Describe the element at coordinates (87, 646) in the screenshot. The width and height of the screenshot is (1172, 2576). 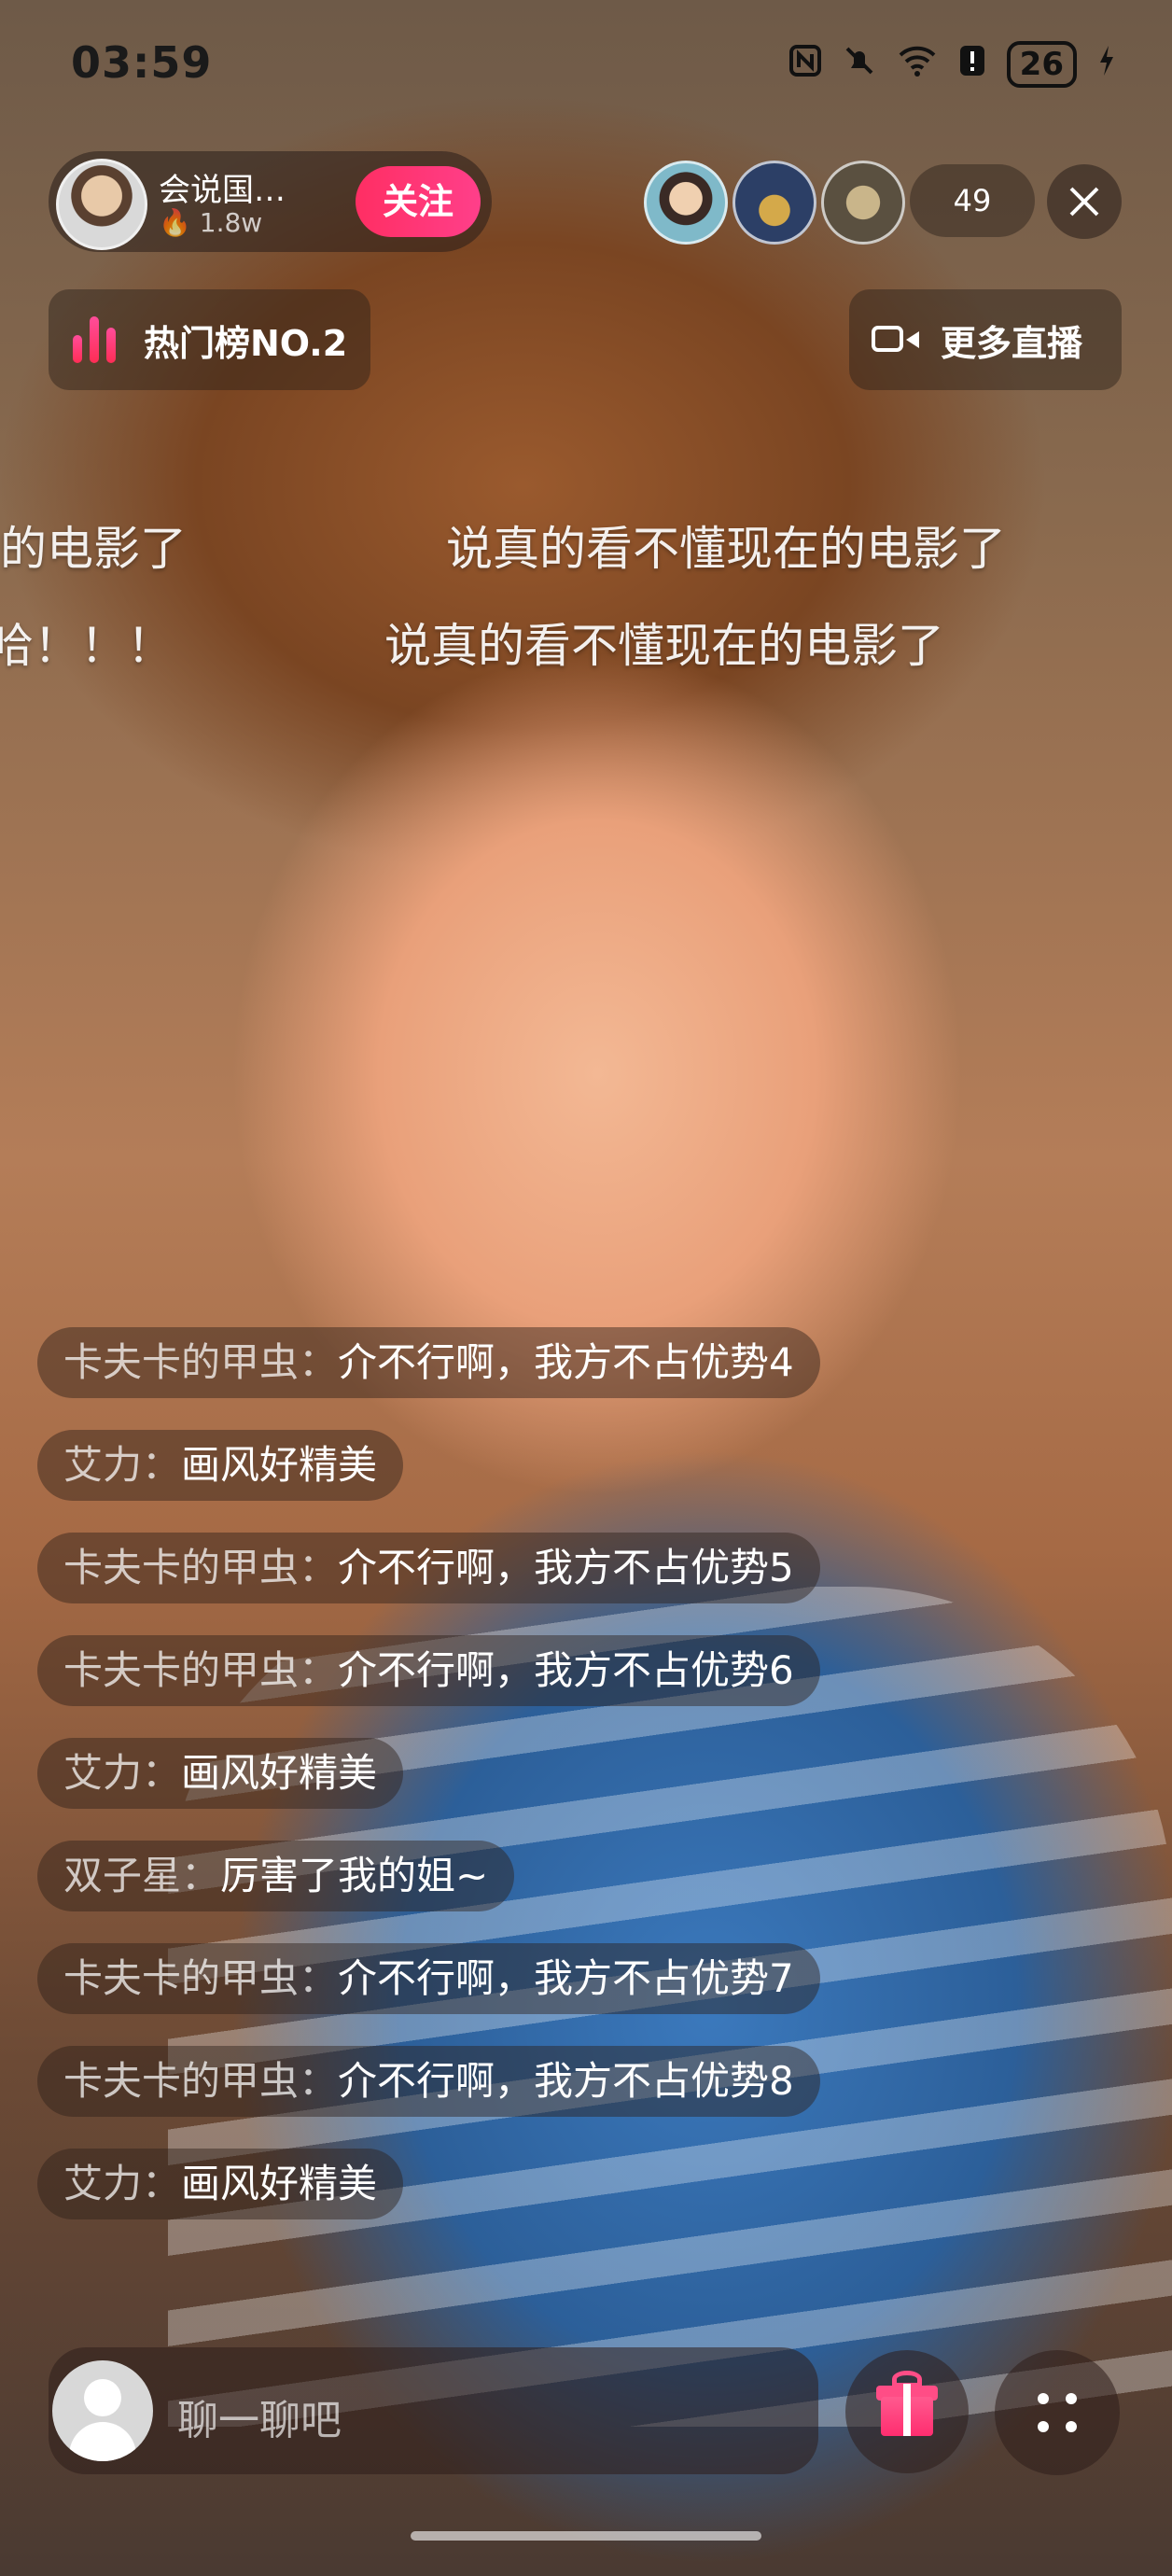
I see `danmaku-text: 哈！！！` at that location.